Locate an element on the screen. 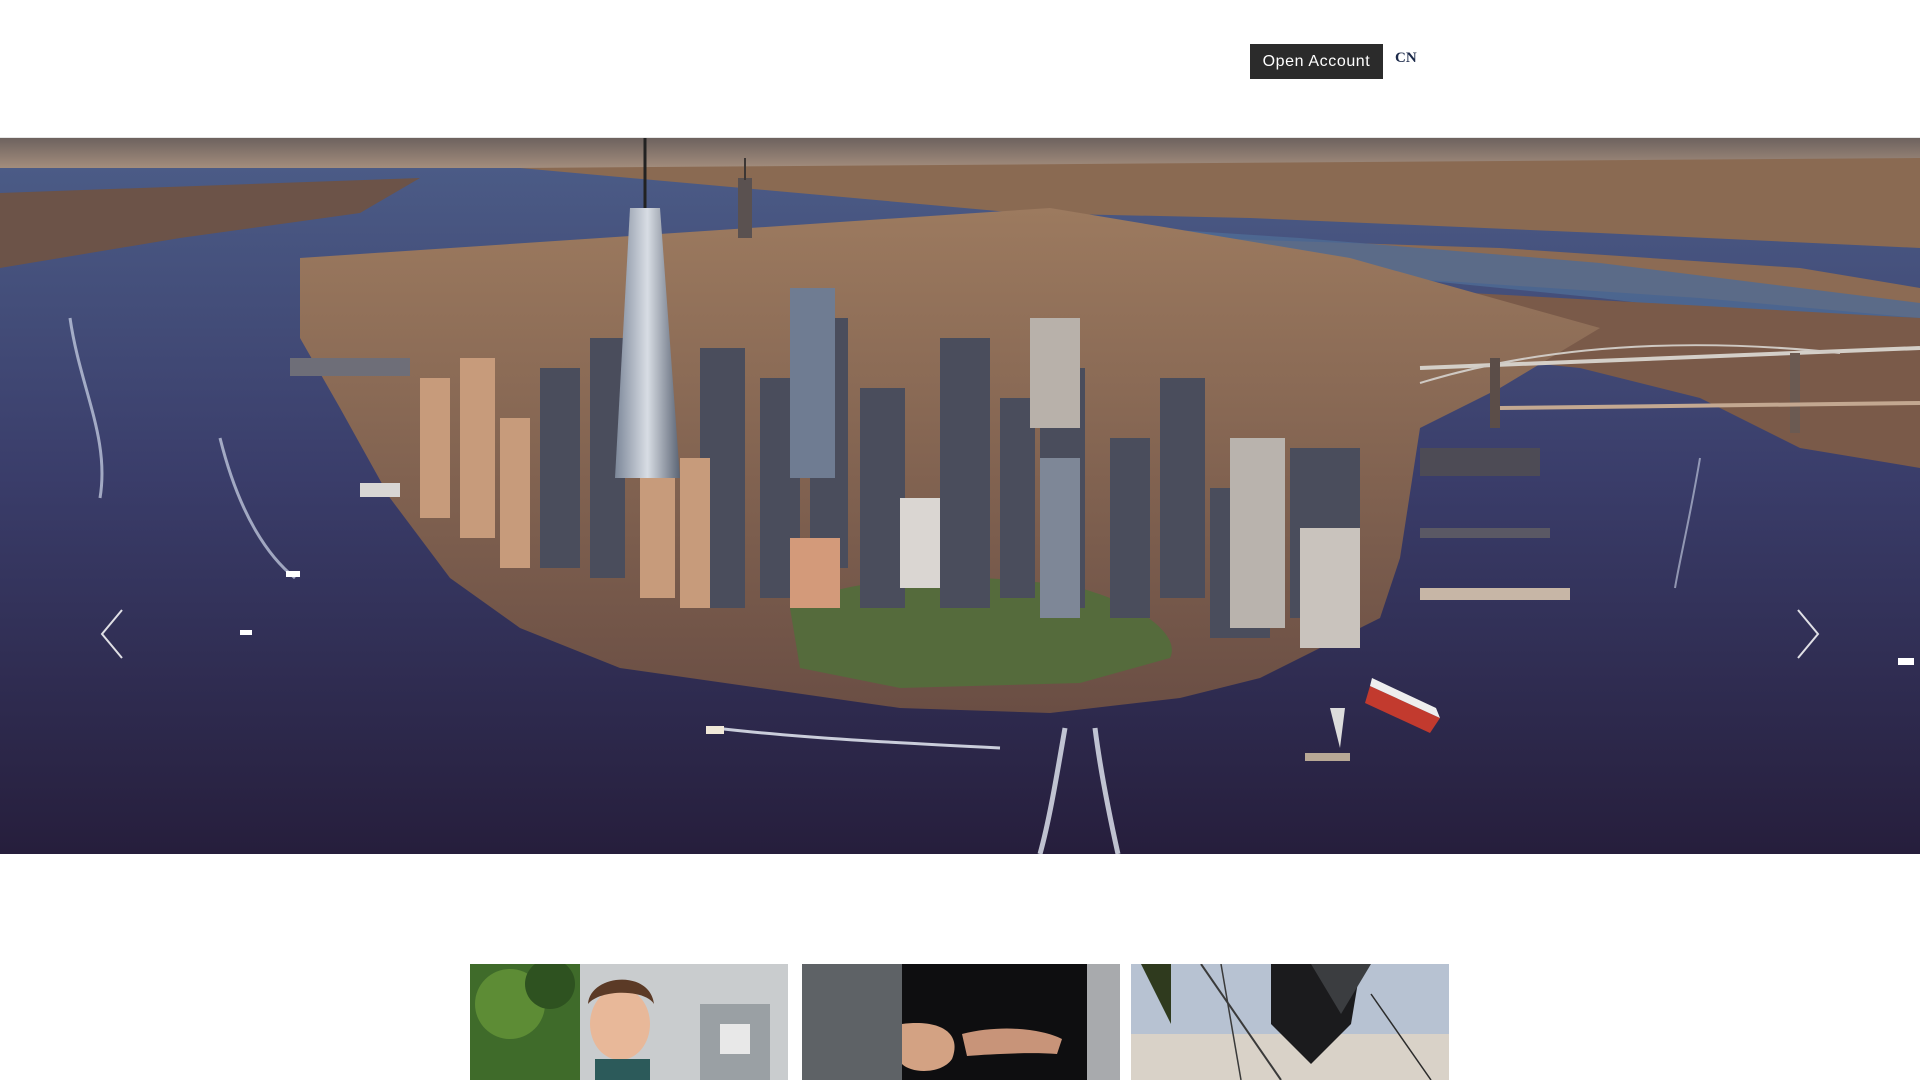 The height and width of the screenshot is (1080, 1920). slideshow-prev-button is located at coordinates (112, 634).